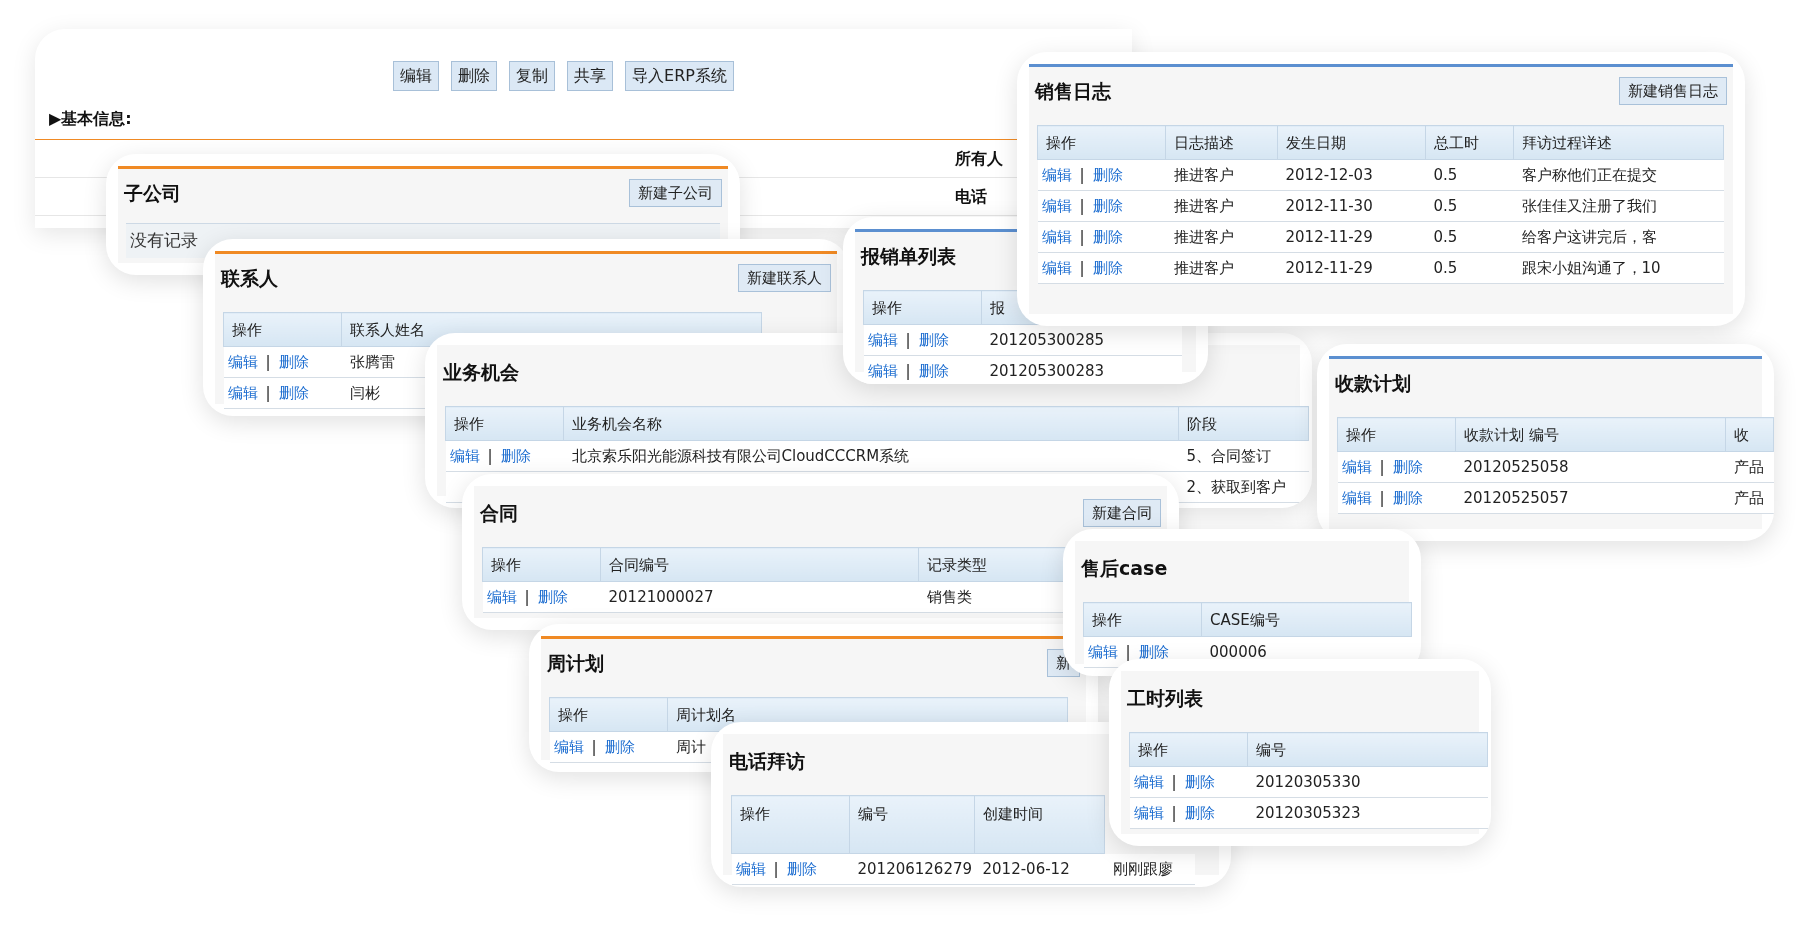 This screenshot has width=1812, height=926. I want to click on table-cell: 周计, so click(690, 746).